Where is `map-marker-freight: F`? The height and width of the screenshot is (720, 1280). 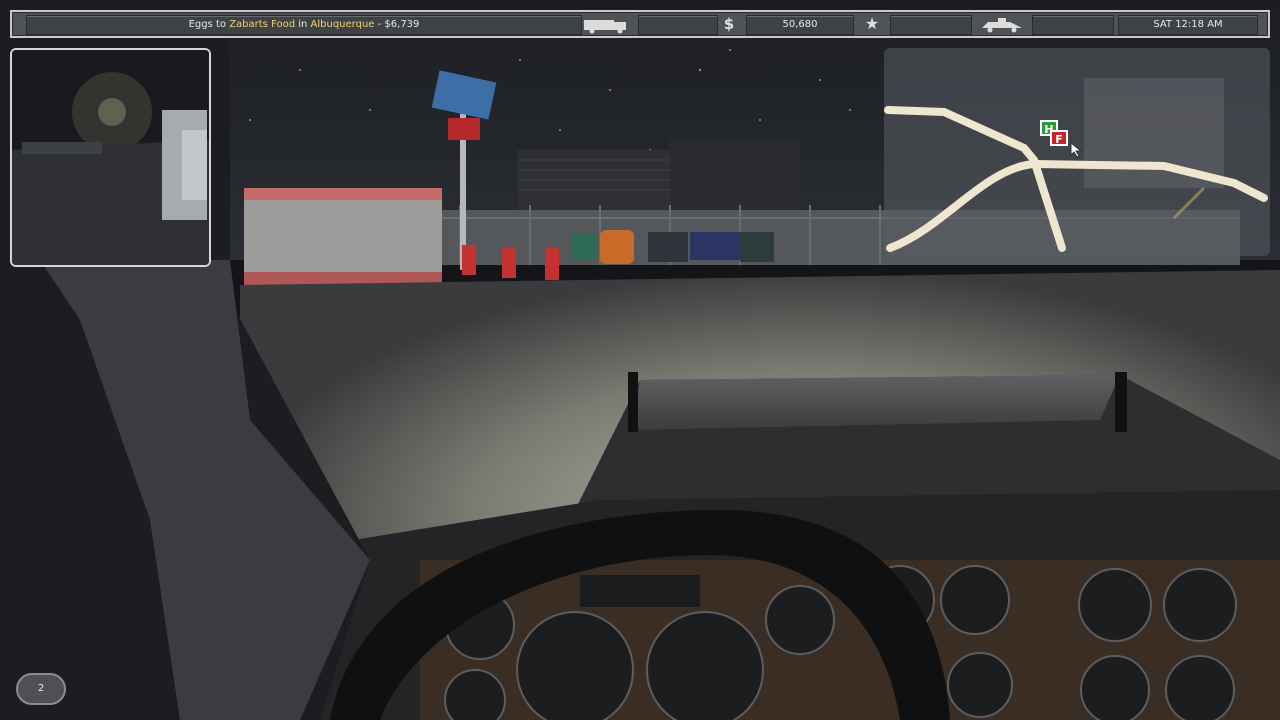
map-marker-freight: F is located at coordinates (1059, 138).